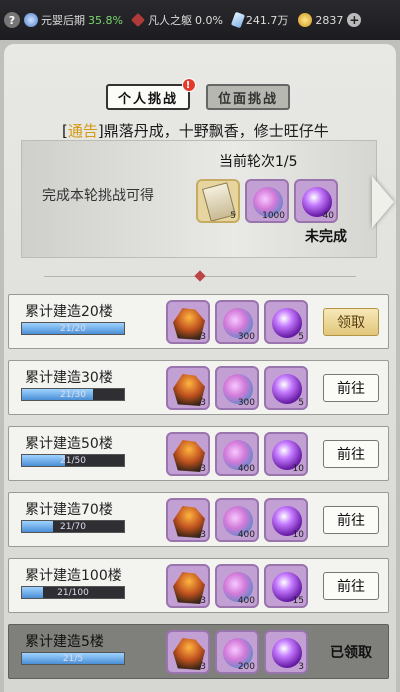 This screenshot has width=400, height=692. I want to click on challenge-tabs: 个人挑战 ! 位面挑战, so click(198, 94).